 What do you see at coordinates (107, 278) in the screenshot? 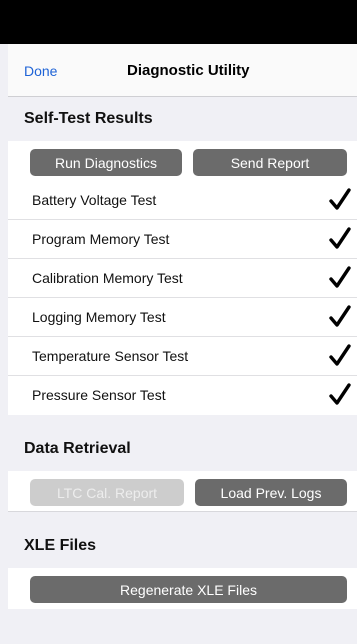
I see `test-label: Calibration Memory Test` at bounding box center [107, 278].